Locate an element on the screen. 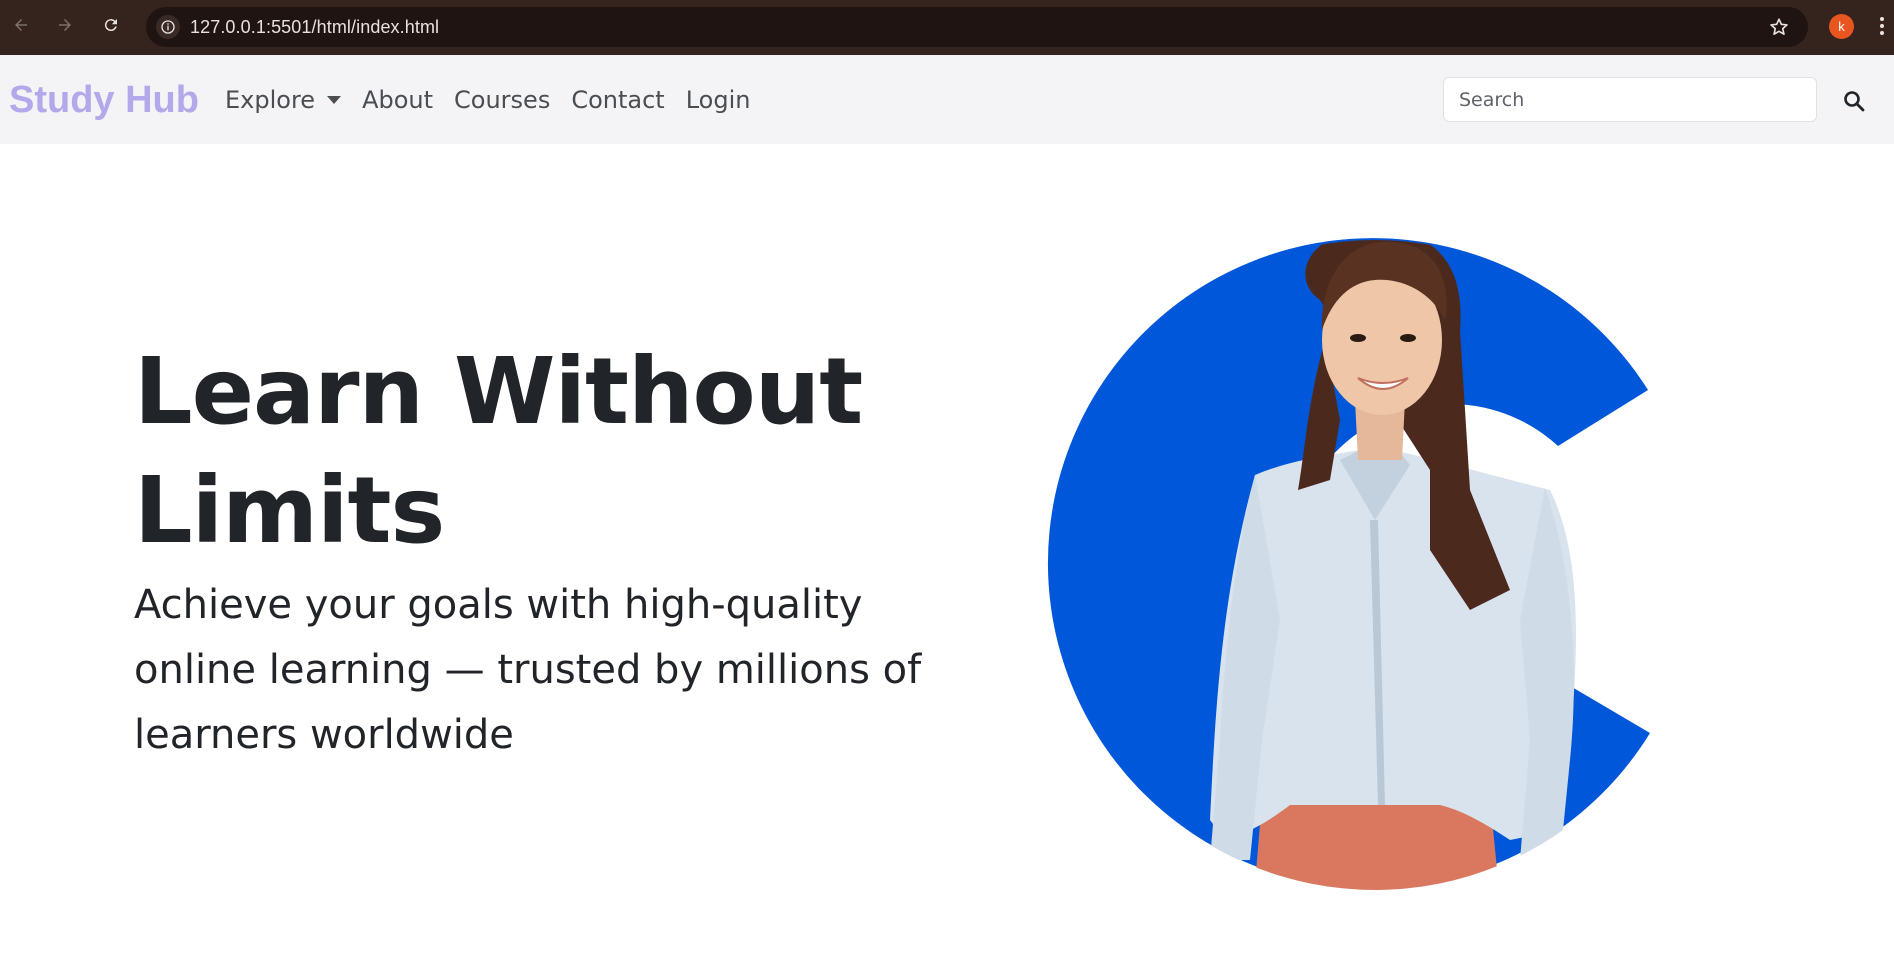 The width and height of the screenshot is (1894, 963). nav-link-explore: Explore is located at coordinates (283, 100).